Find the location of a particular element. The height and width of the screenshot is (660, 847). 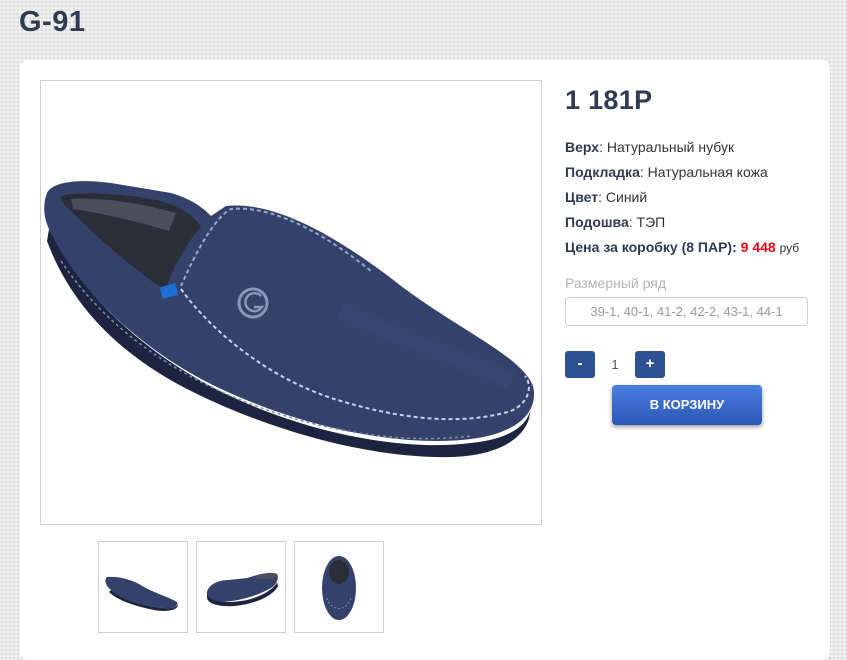

box-price-currency: руб is located at coordinates (789, 248).